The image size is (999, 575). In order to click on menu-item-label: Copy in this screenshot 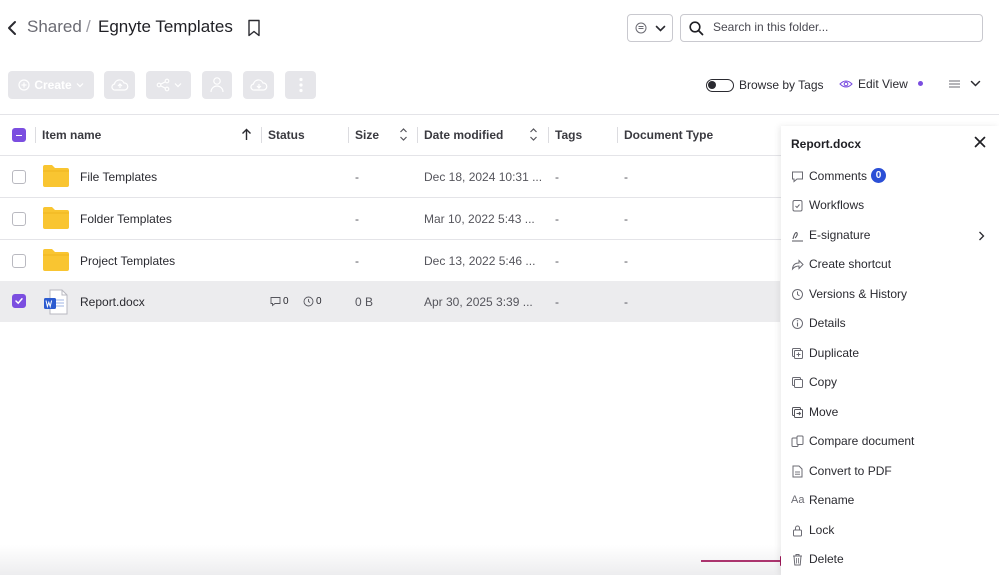, I will do `click(823, 382)`.